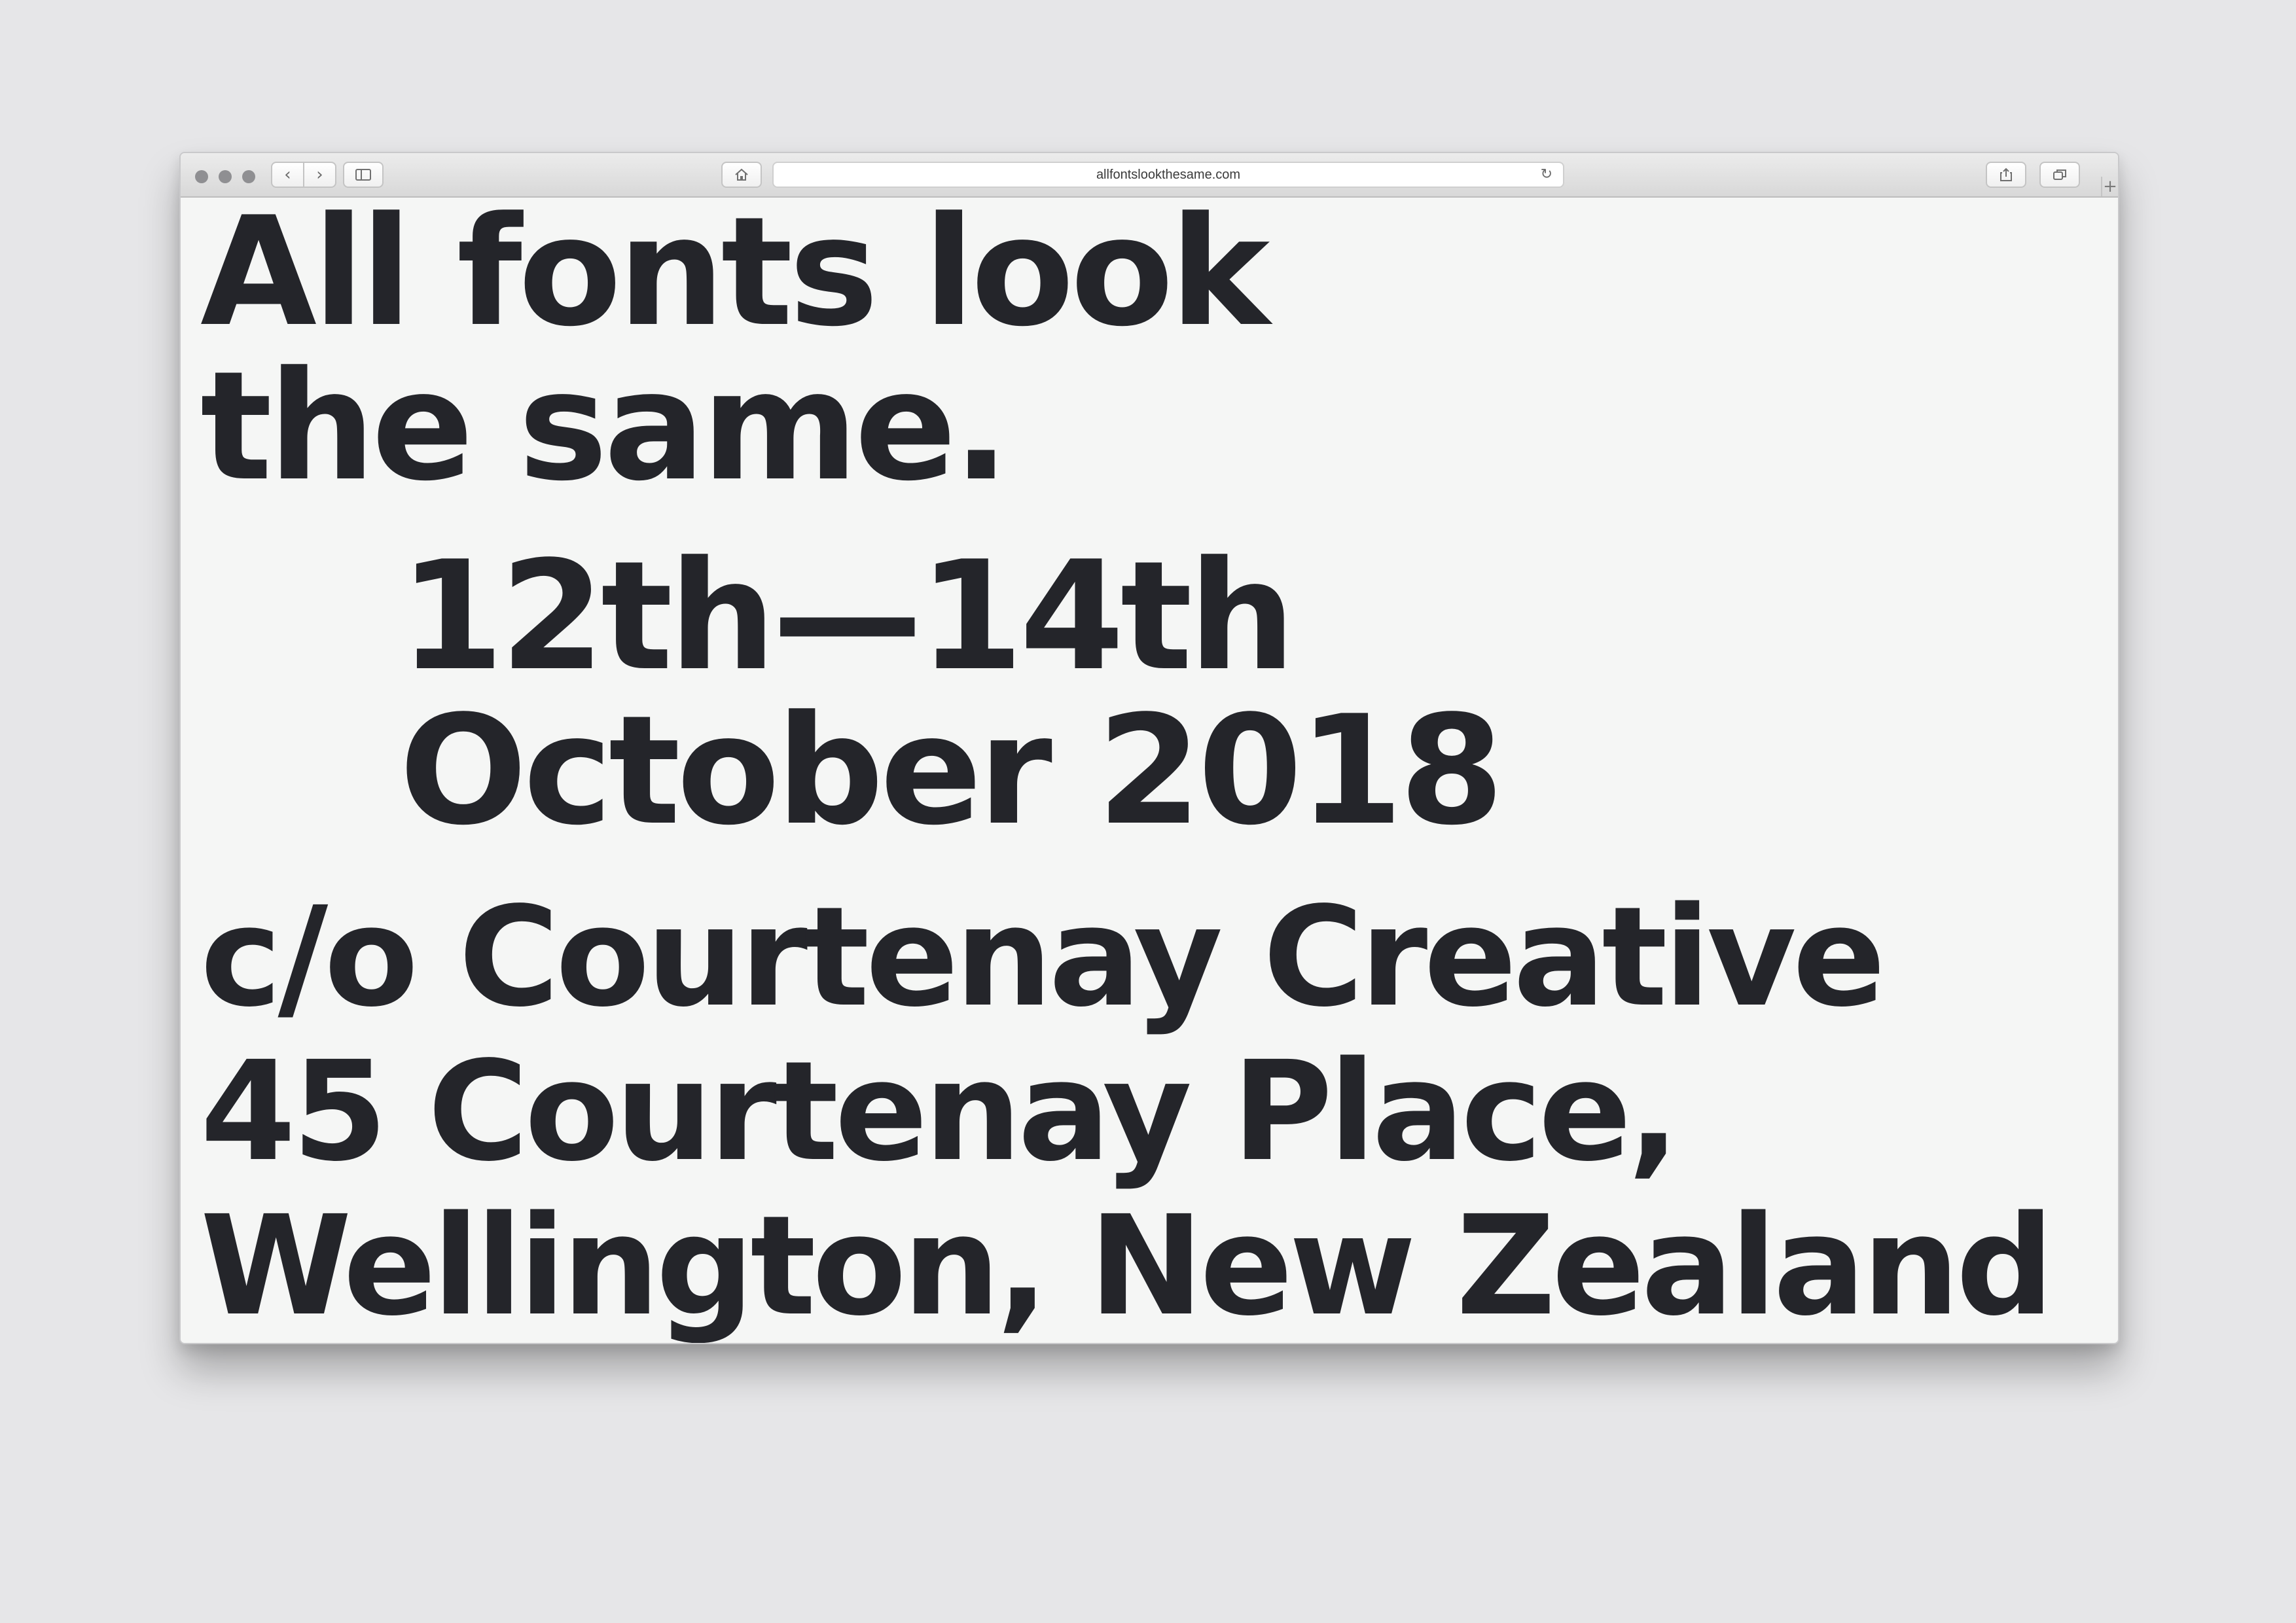 The image size is (2296, 1623). I want to click on venue-line-1: c/o Courtenay Creative, so click(1043, 957).